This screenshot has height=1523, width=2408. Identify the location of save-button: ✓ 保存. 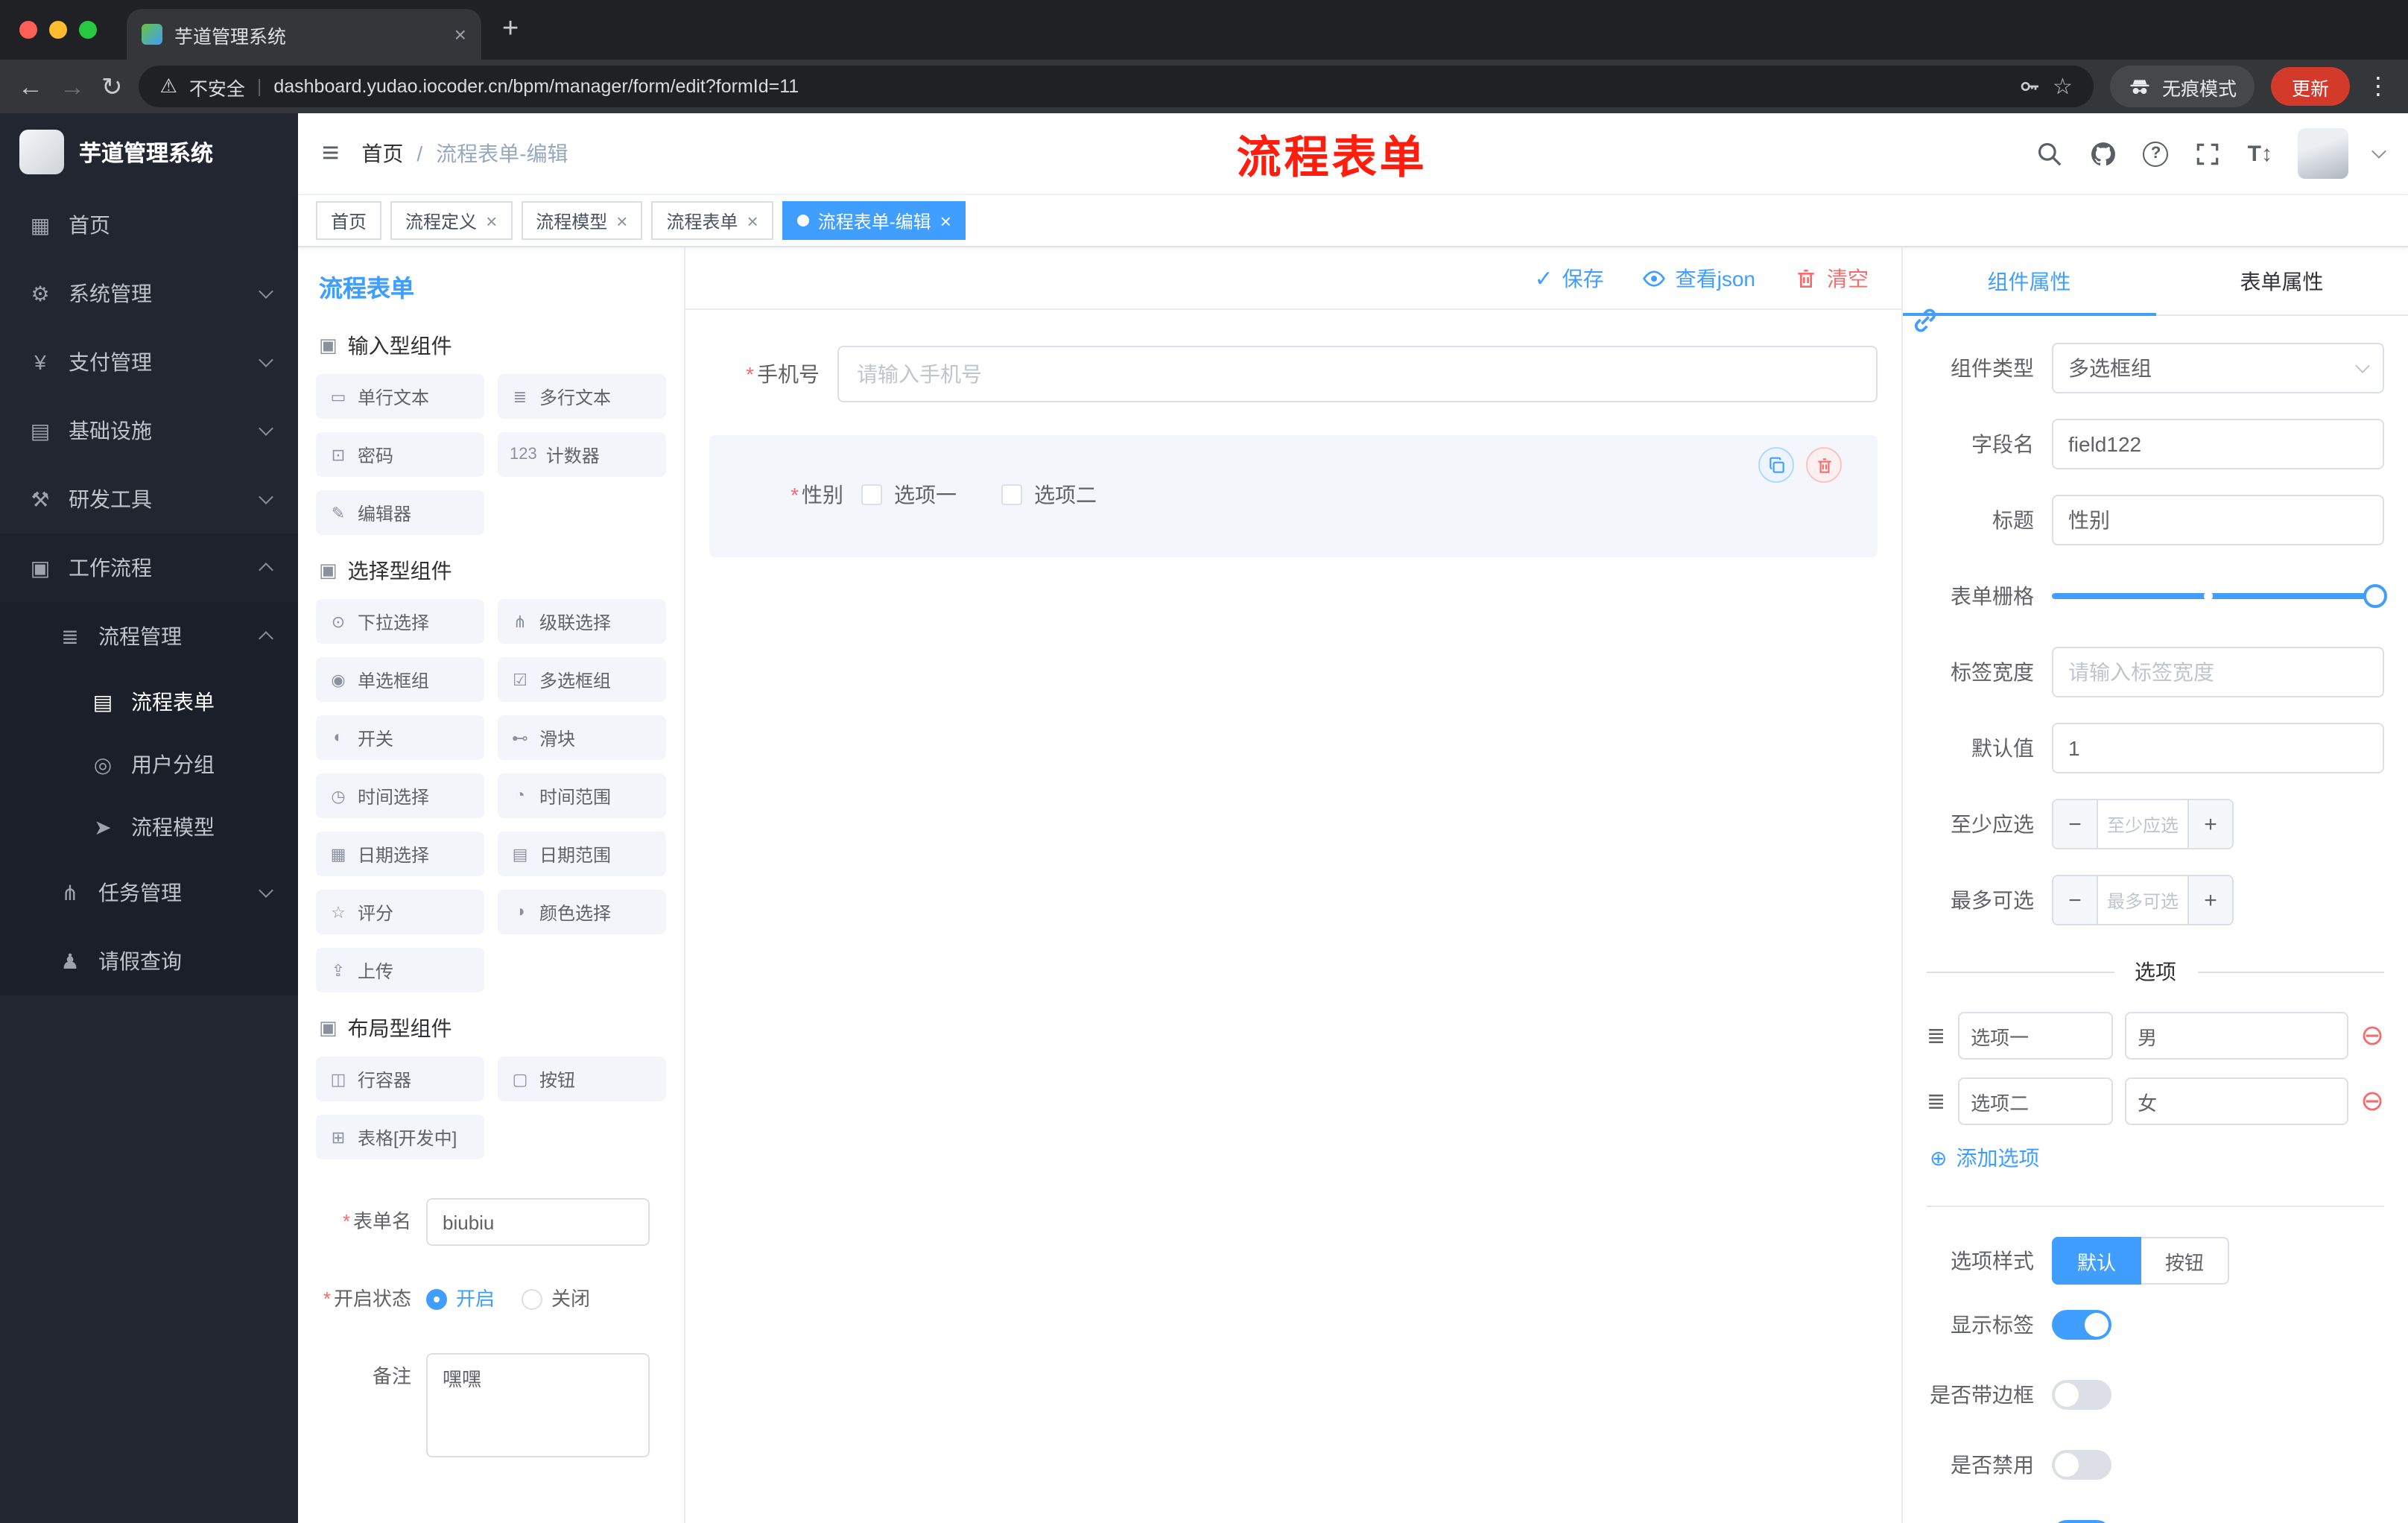
(1568, 278).